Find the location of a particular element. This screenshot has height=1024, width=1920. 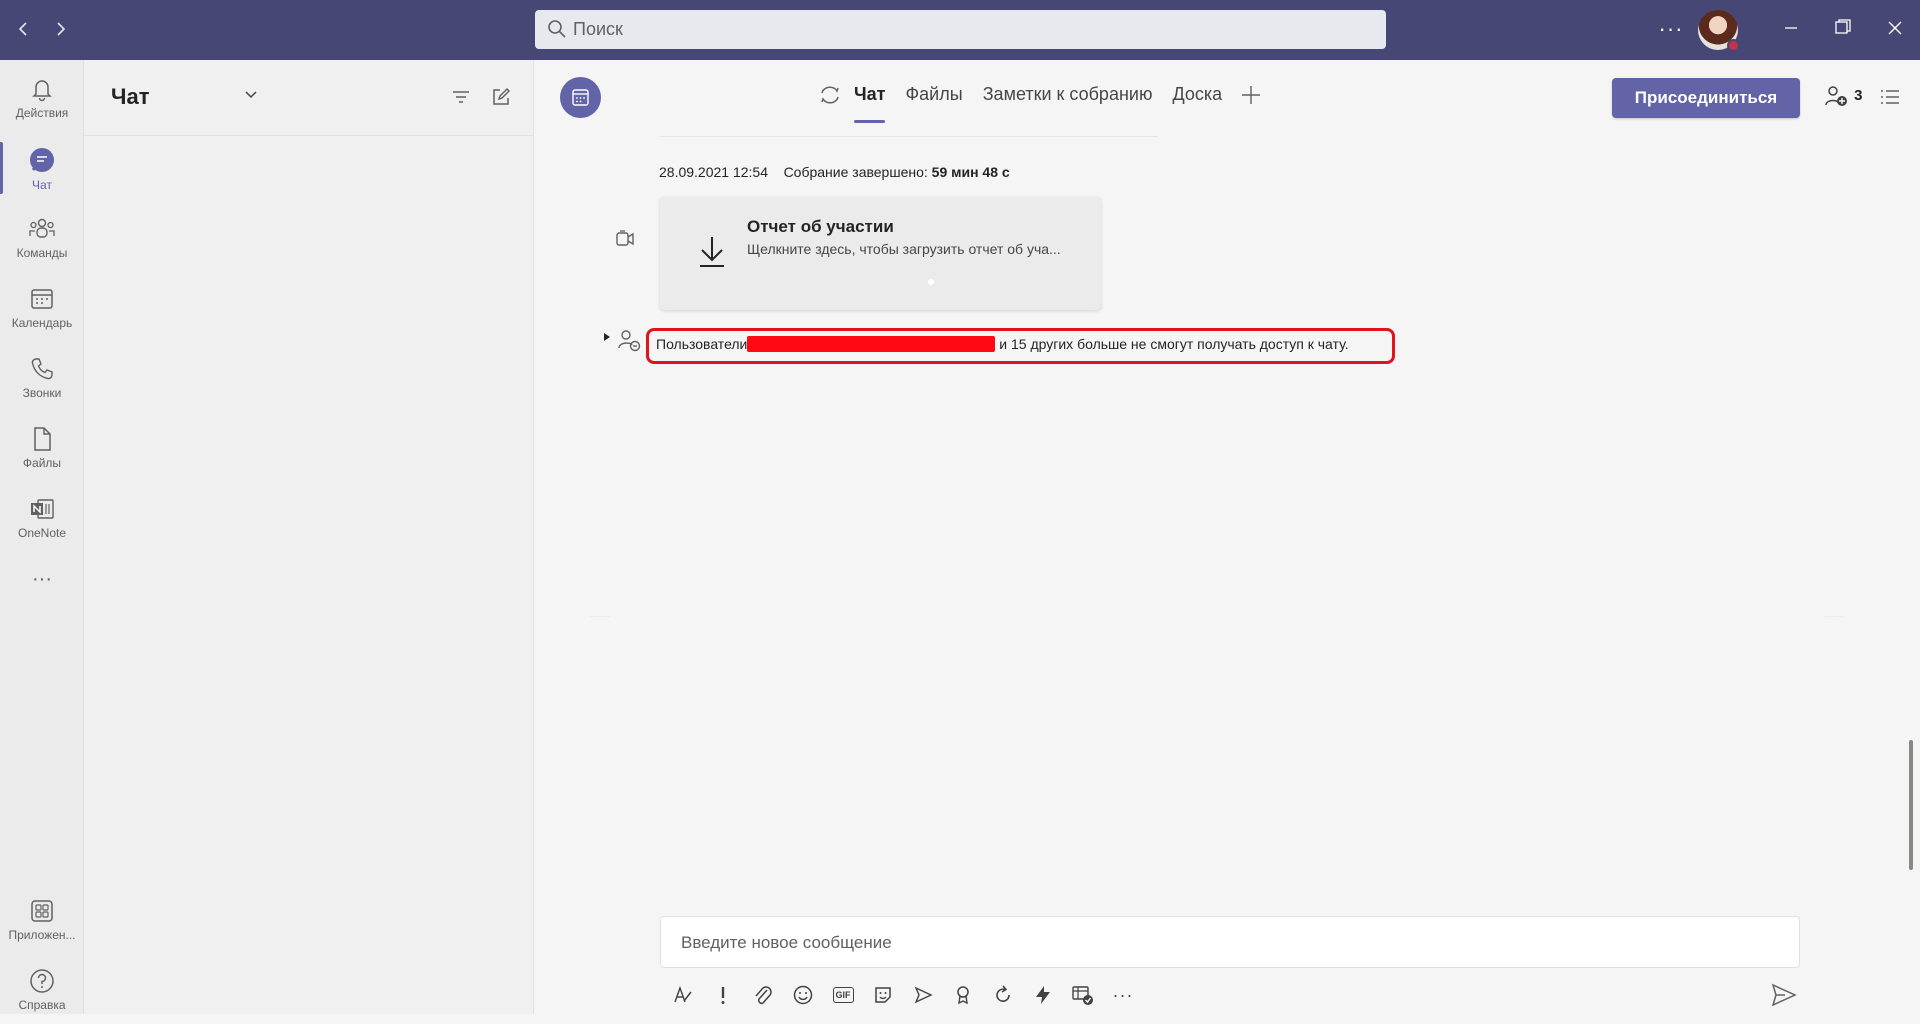

approvals-button is located at coordinates (1083, 995).